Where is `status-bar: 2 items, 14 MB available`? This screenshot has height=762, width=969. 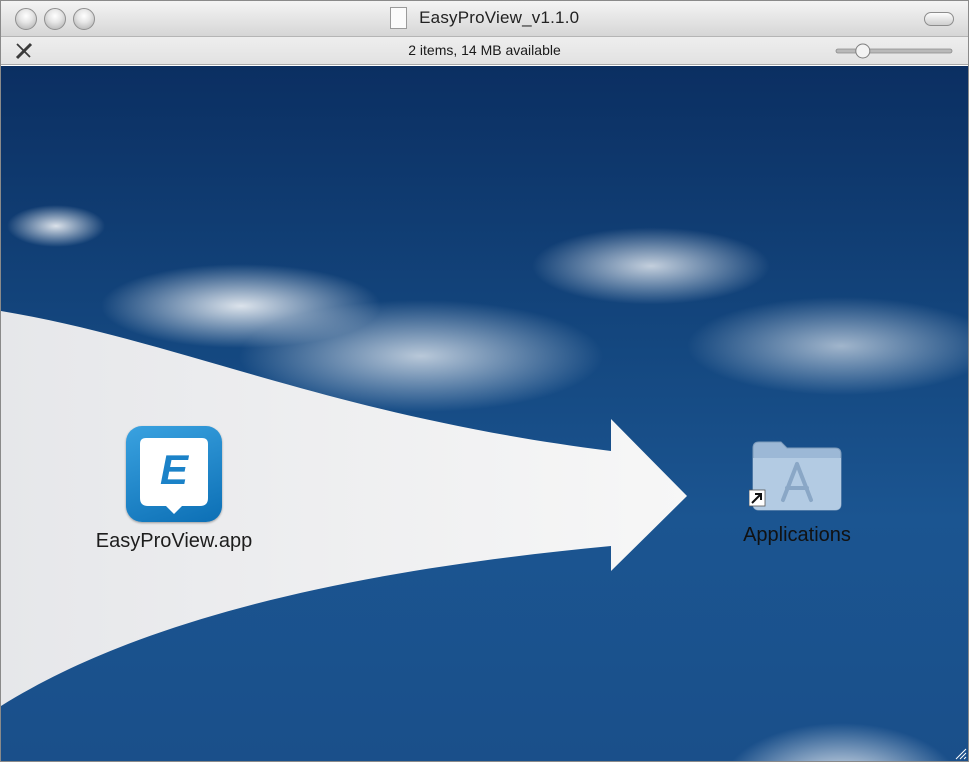 status-bar: 2 items, 14 MB available is located at coordinates (484, 51).